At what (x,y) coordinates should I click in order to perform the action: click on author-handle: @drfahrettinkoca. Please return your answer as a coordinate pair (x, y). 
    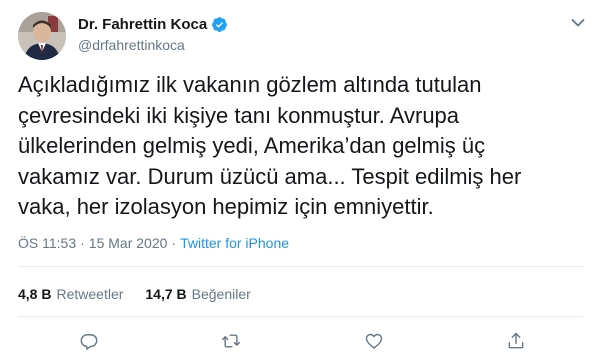
    Looking at the image, I should click on (131, 45).